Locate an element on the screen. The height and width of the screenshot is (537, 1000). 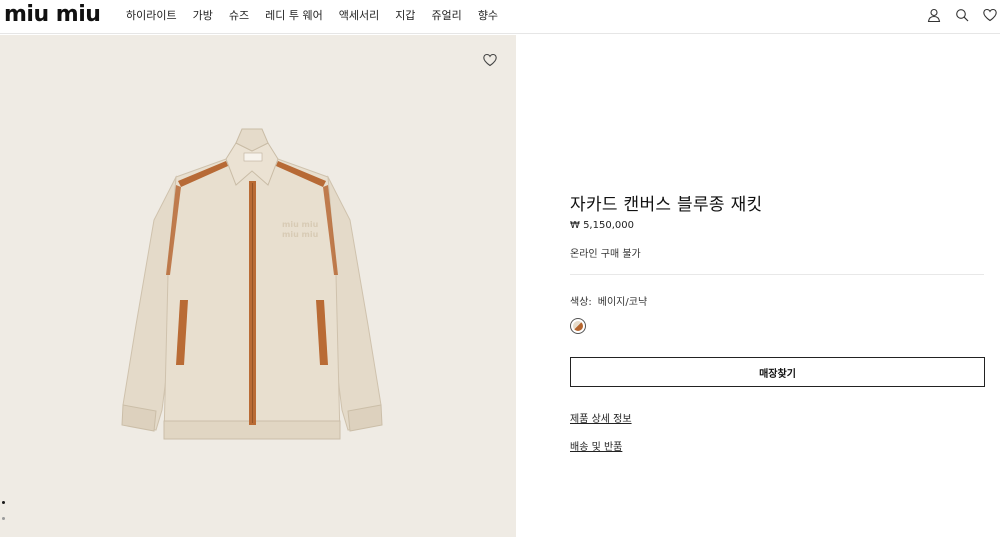
nav-item-jewelry: 쥬얼리 is located at coordinates (446, 16).